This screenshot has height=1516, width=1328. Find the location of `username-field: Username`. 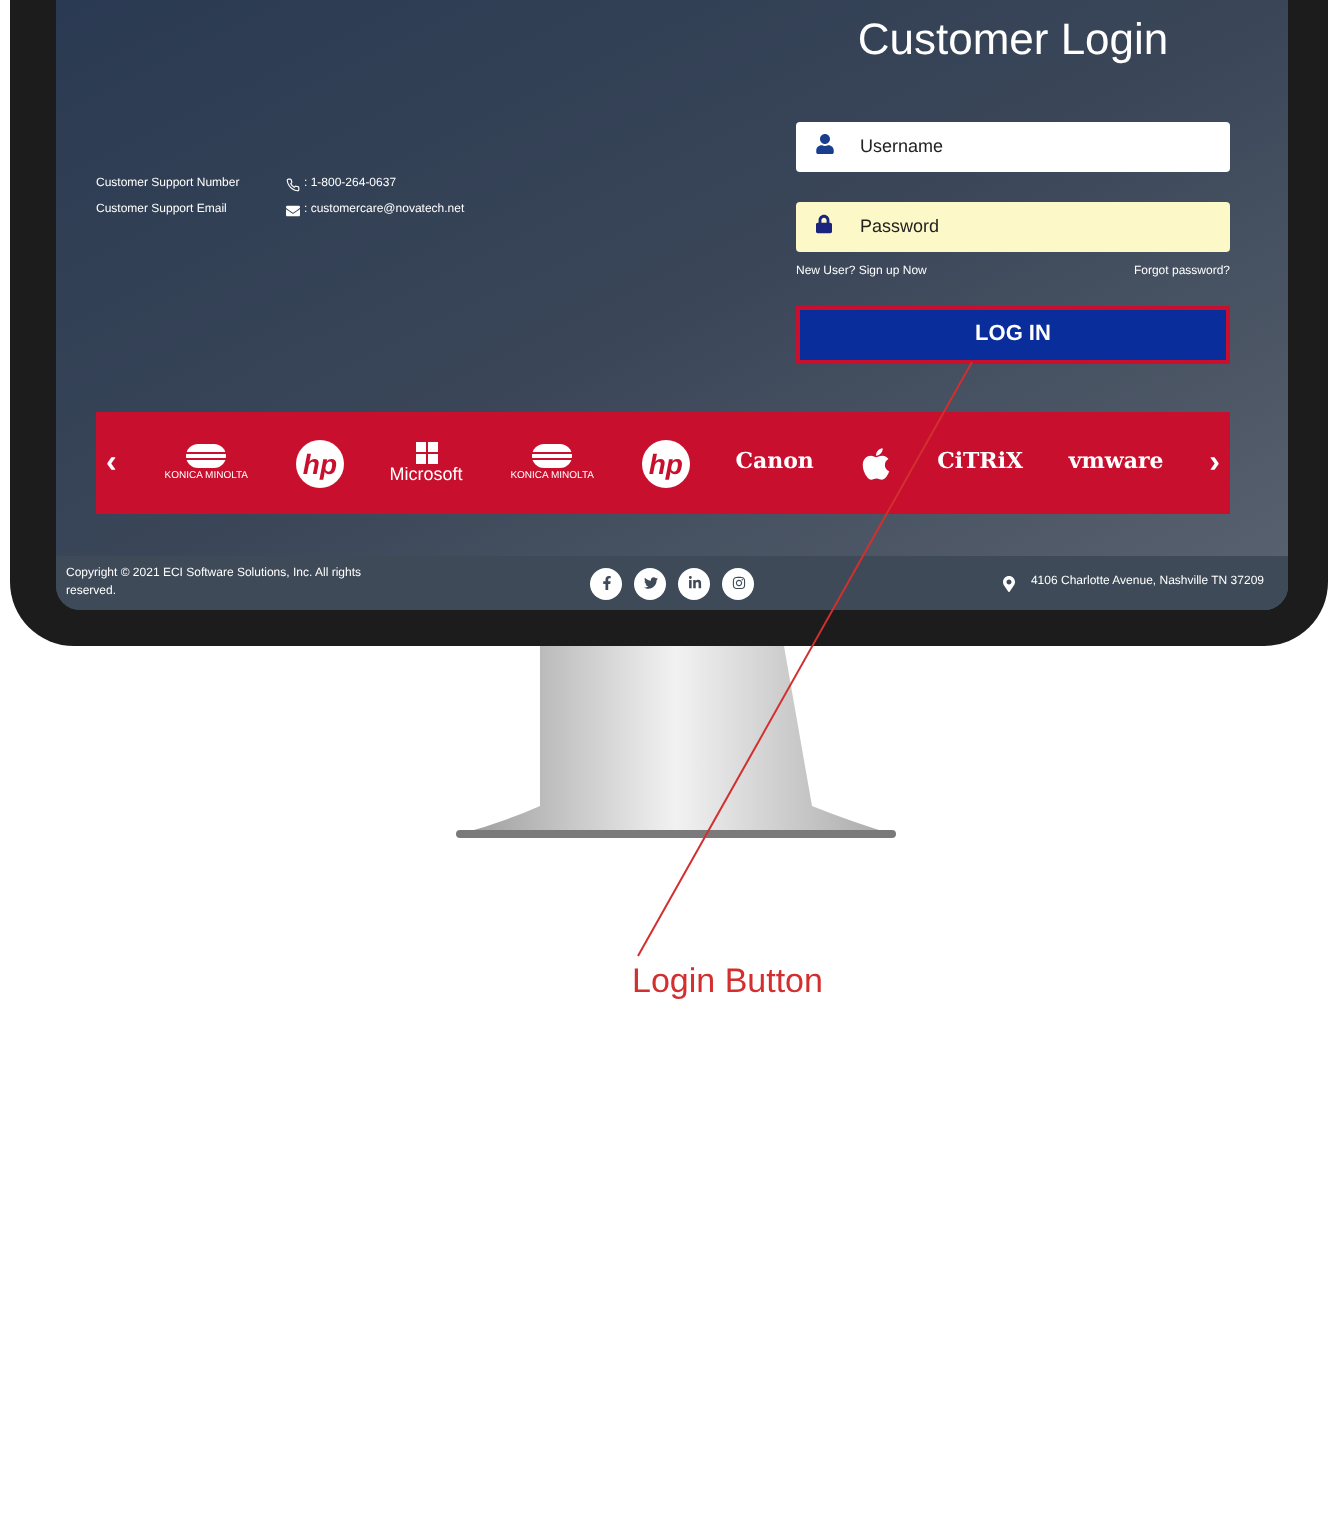

username-field: Username is located at coordinates (1013, 146).